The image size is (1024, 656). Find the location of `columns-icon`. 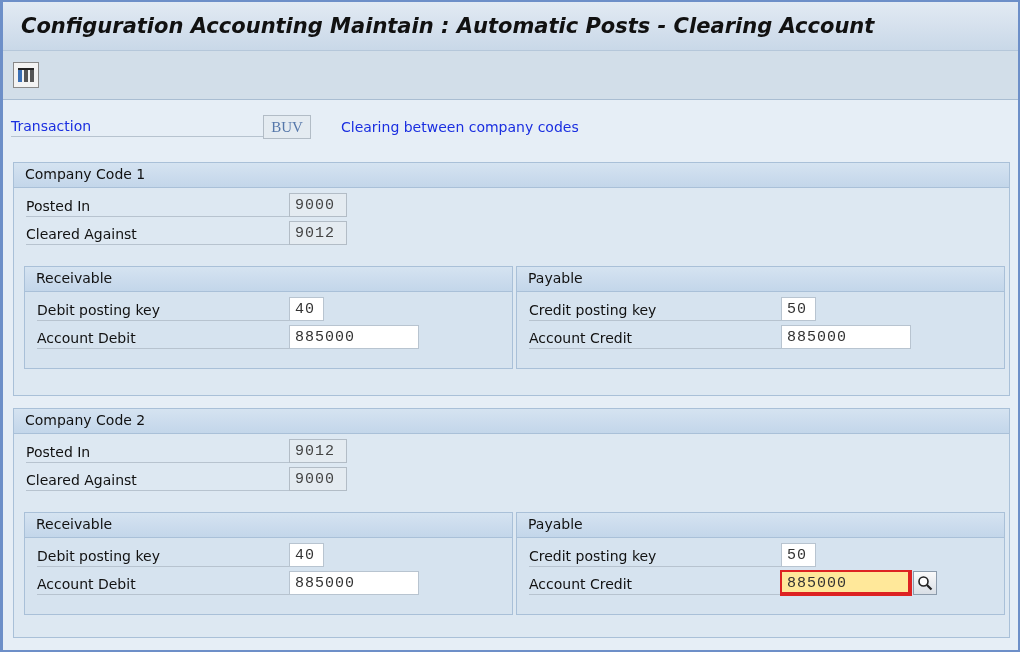

columns-icon is located at coordinates (26, 75).